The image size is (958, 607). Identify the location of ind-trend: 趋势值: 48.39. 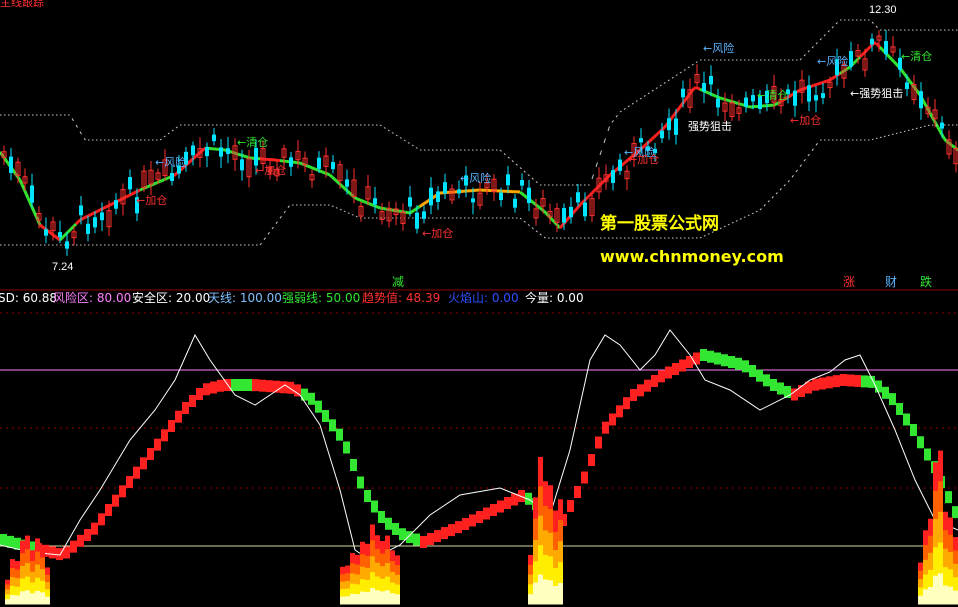
(401, 297).